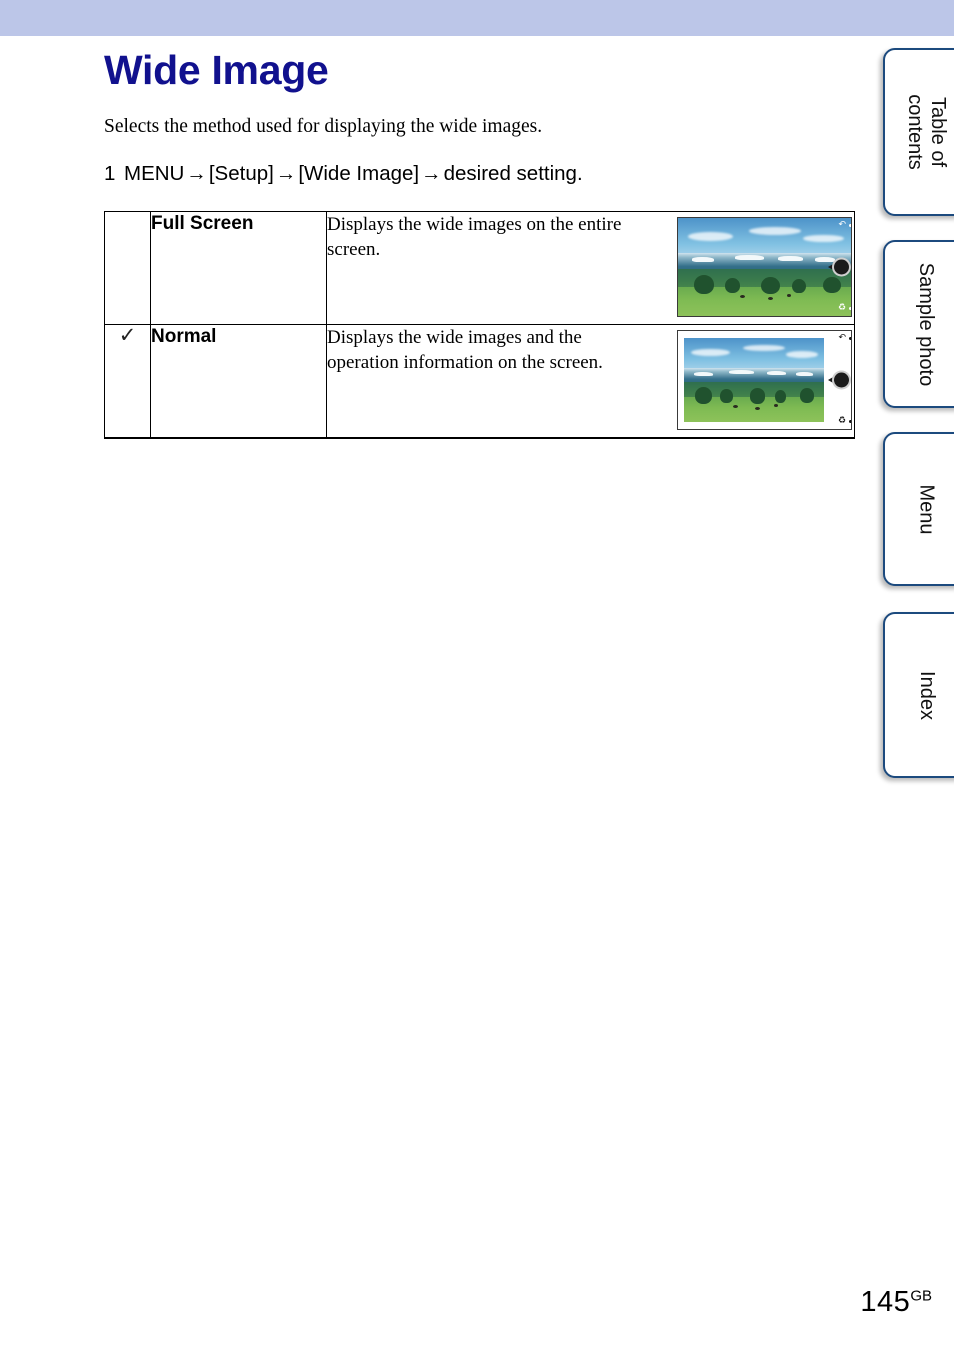  I want to click on tab-label-text: Table of contents, so click(926, 132).